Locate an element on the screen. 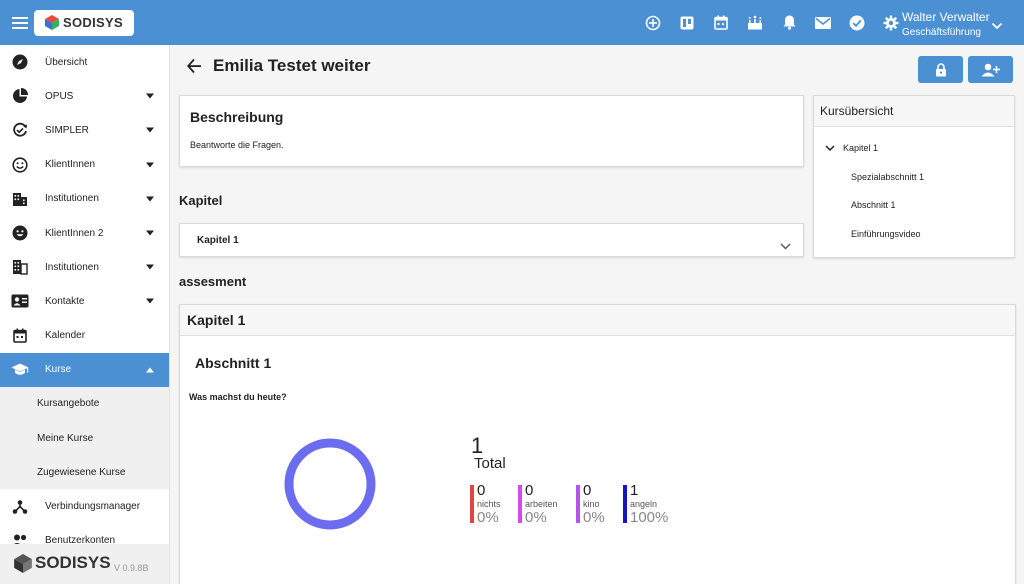 The width and height of the screenshot is (1024, 584). answer-stat-kino: 0 kino 0% is located at coordinates (590, 504).